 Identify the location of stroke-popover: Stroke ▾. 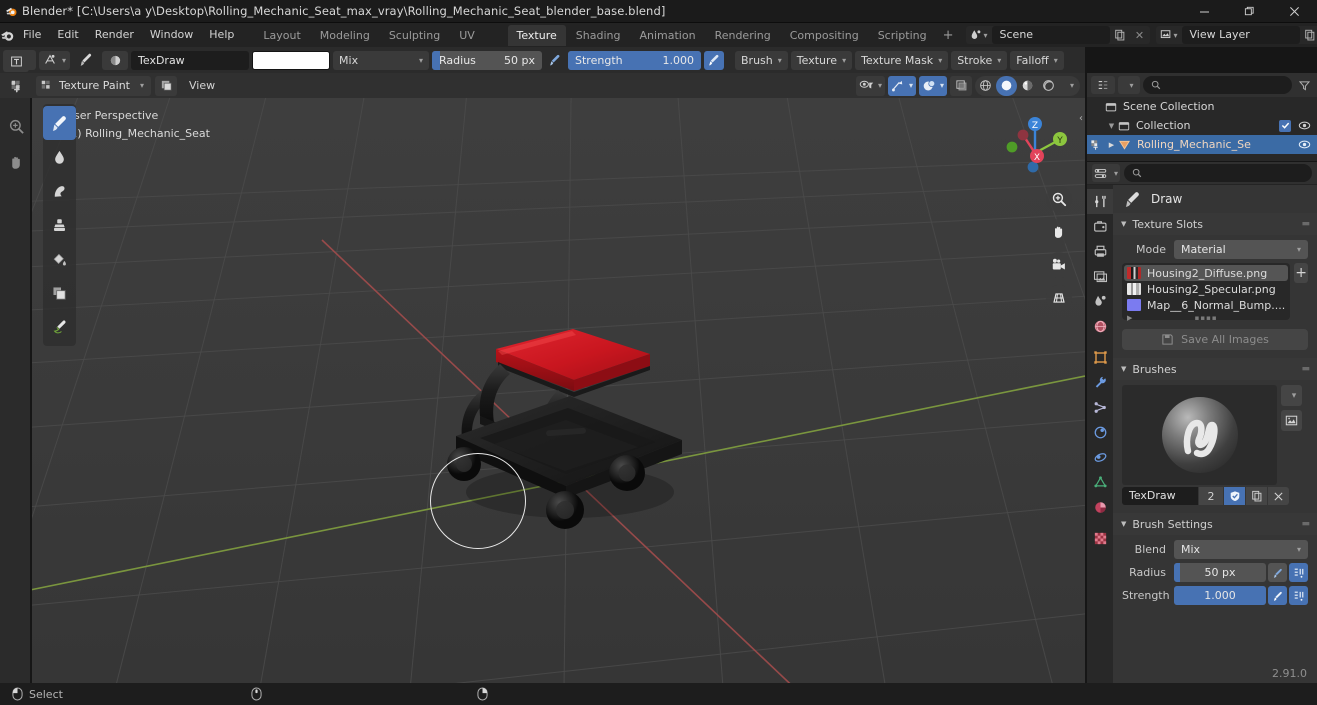
(979, 60).